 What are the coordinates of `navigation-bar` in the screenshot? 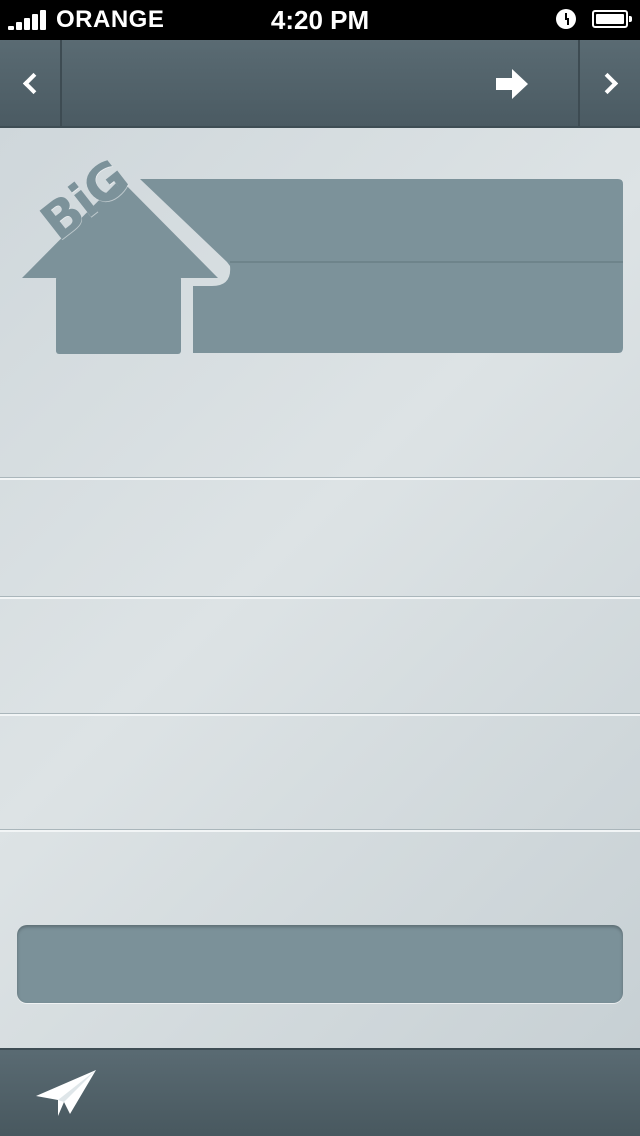 It's located at (320, 84).